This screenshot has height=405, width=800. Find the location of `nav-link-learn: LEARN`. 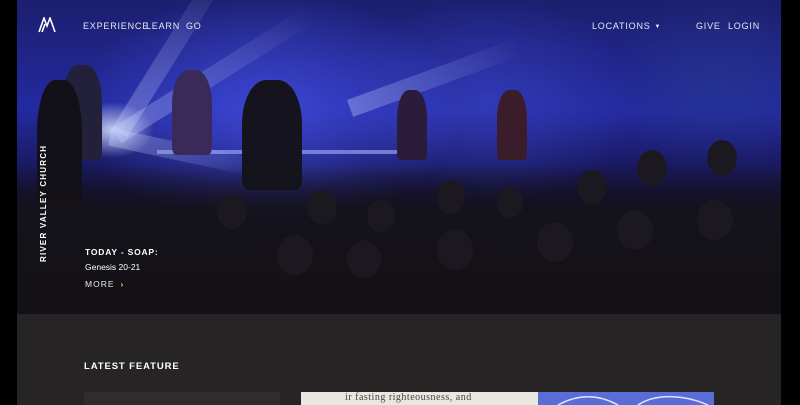

nav-link-learn: LEARN is located at coordinates (163, 26).